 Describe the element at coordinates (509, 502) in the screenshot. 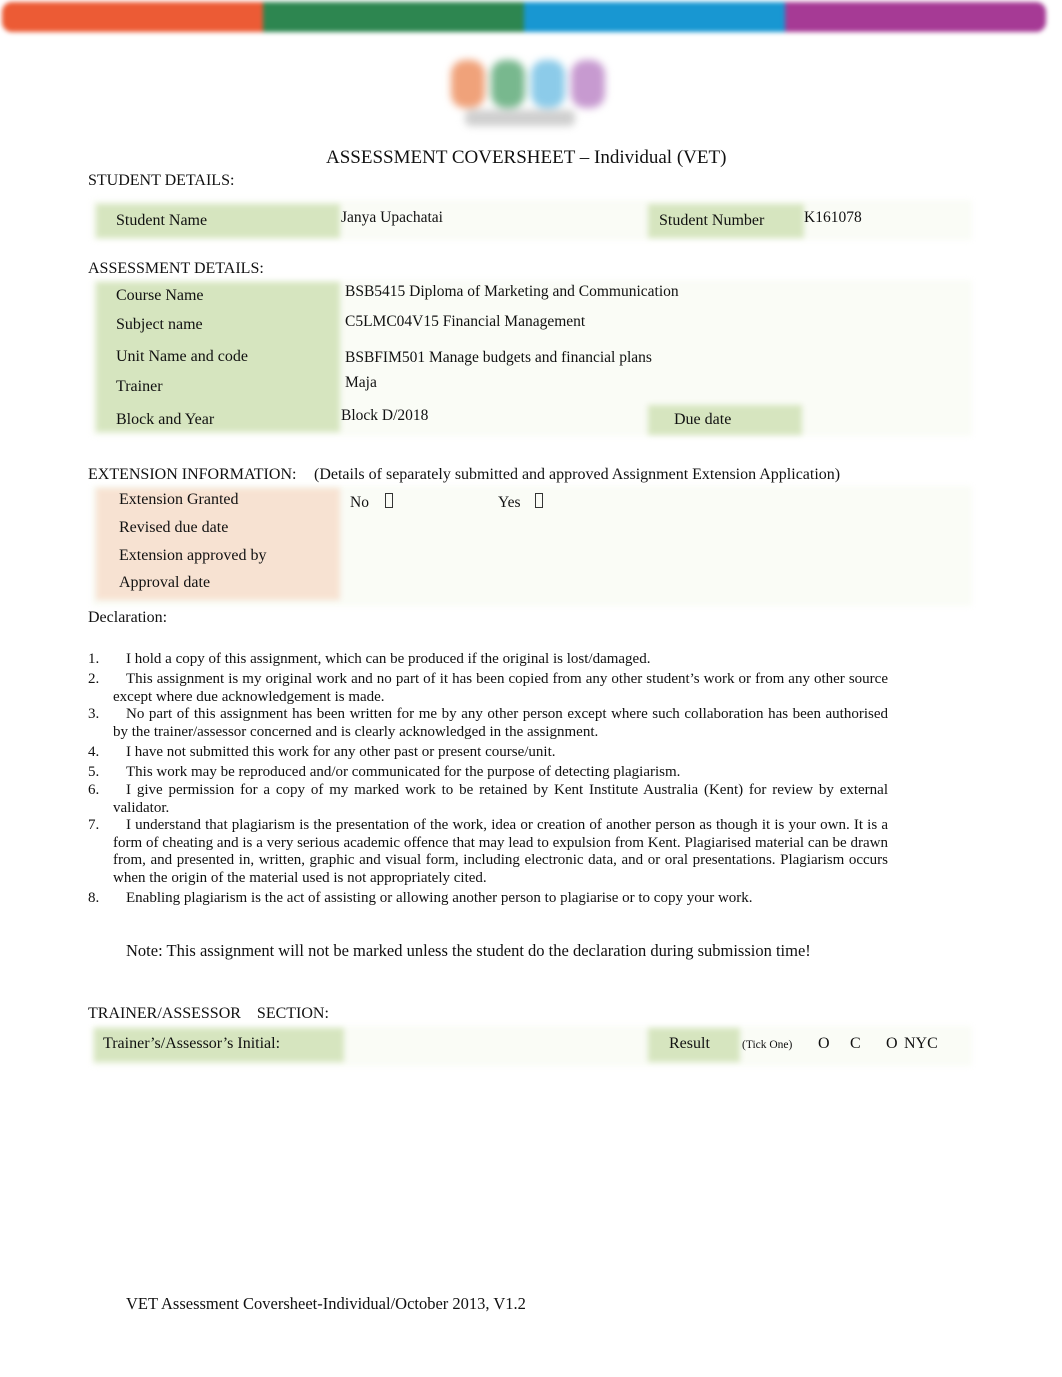

I see `extension-yes-label: Yes` at that location.